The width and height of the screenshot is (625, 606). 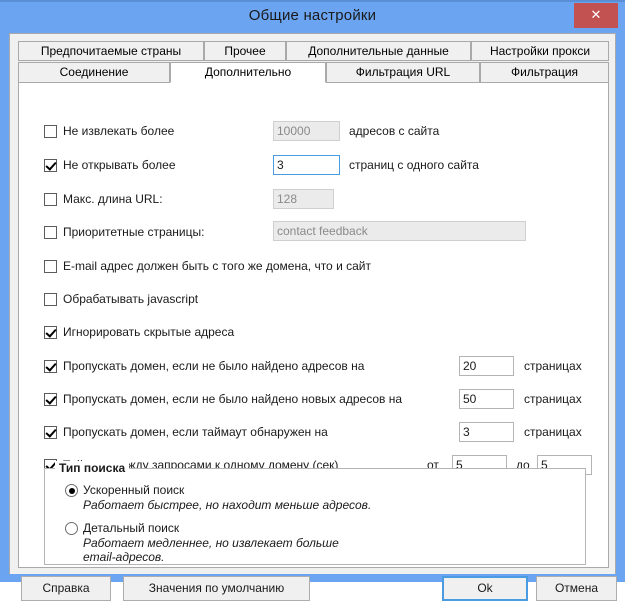 I want to click on tab-advanced: Дополнительно, so click(x=248, y=72).